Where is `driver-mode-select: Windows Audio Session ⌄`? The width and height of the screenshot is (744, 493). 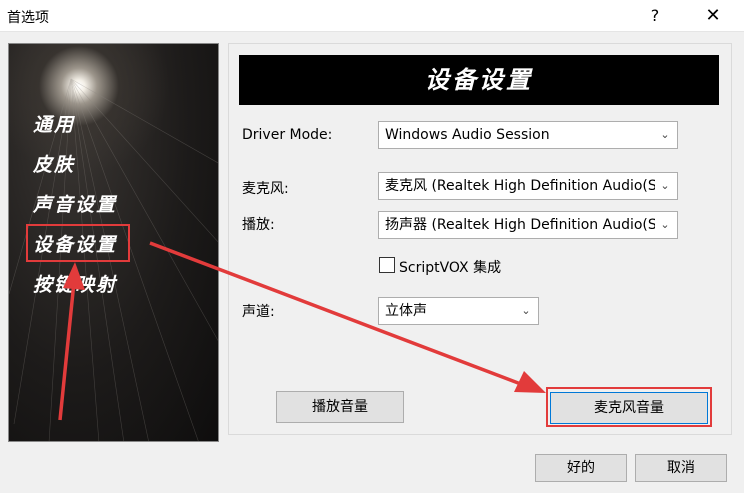
driver-mode-select: Windows Audio Session ⌄ is located at coordinates (528, 135).